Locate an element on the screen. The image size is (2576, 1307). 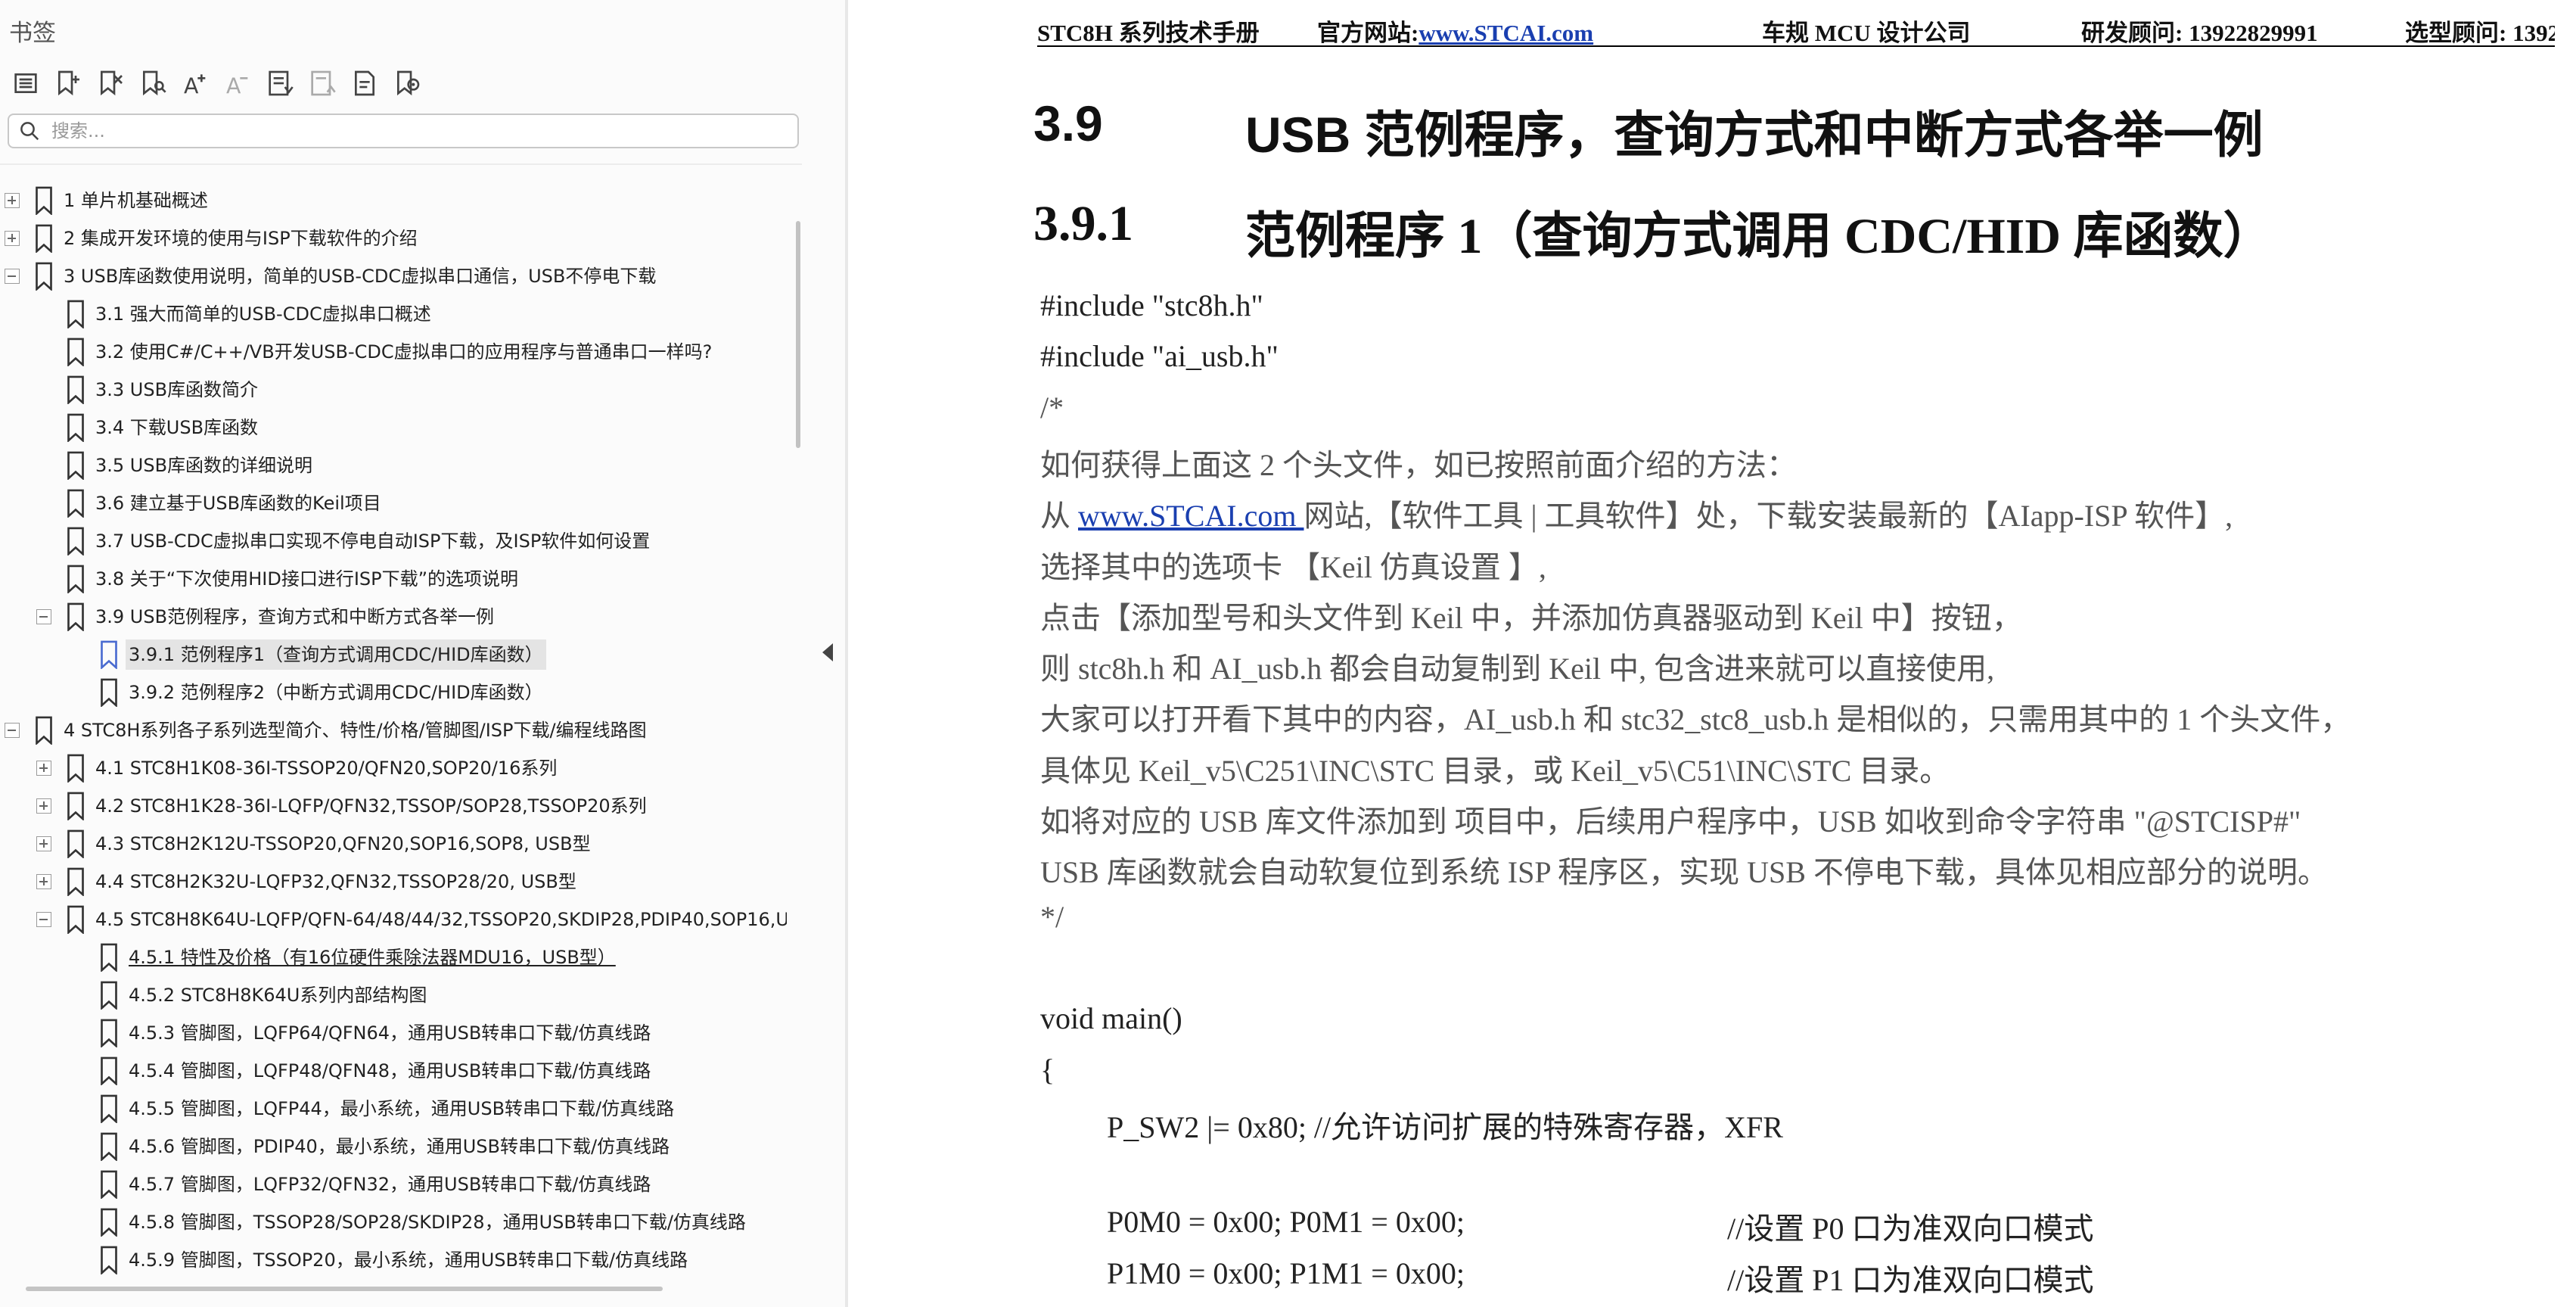
bookmark-label: 4.5.1 特性及价格（有16位硬件乘除法器MDU16，USB型） is located at coordinates (372, 957).